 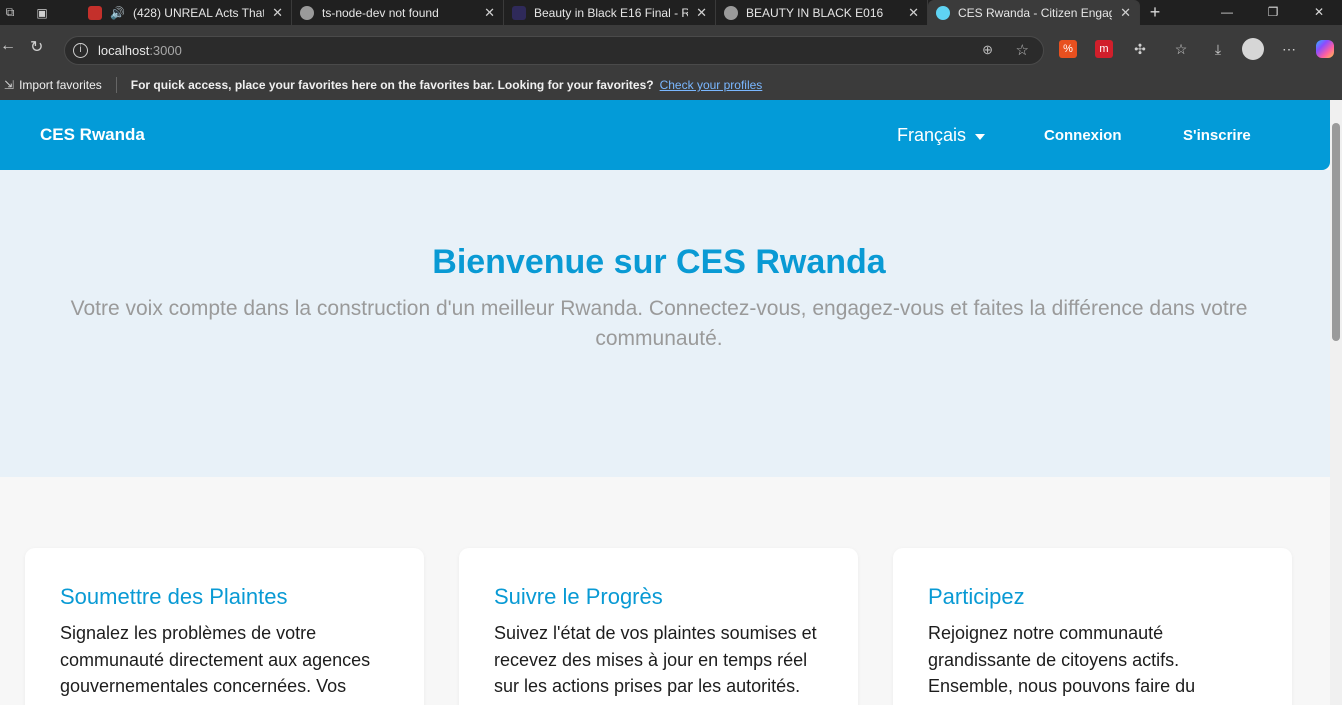 What do you see at coordinates (519, 12) in the screenshot?
I see `site-favicon-icon` at bounding box center [519, 12].